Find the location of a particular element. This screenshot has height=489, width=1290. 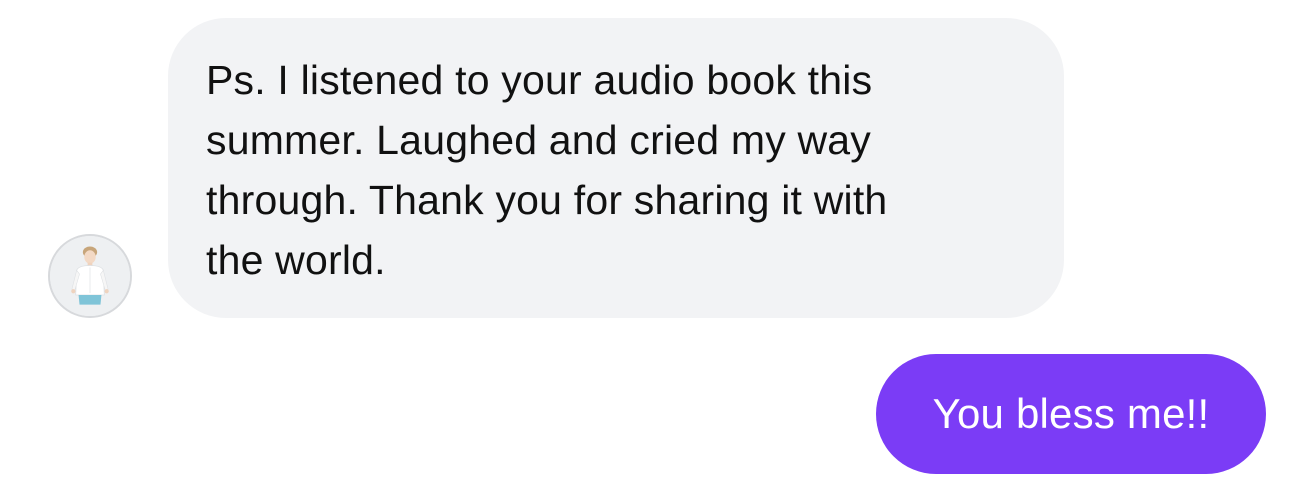

outgoing-message-text: You bless me!! is located at coordinates (1071, 413).